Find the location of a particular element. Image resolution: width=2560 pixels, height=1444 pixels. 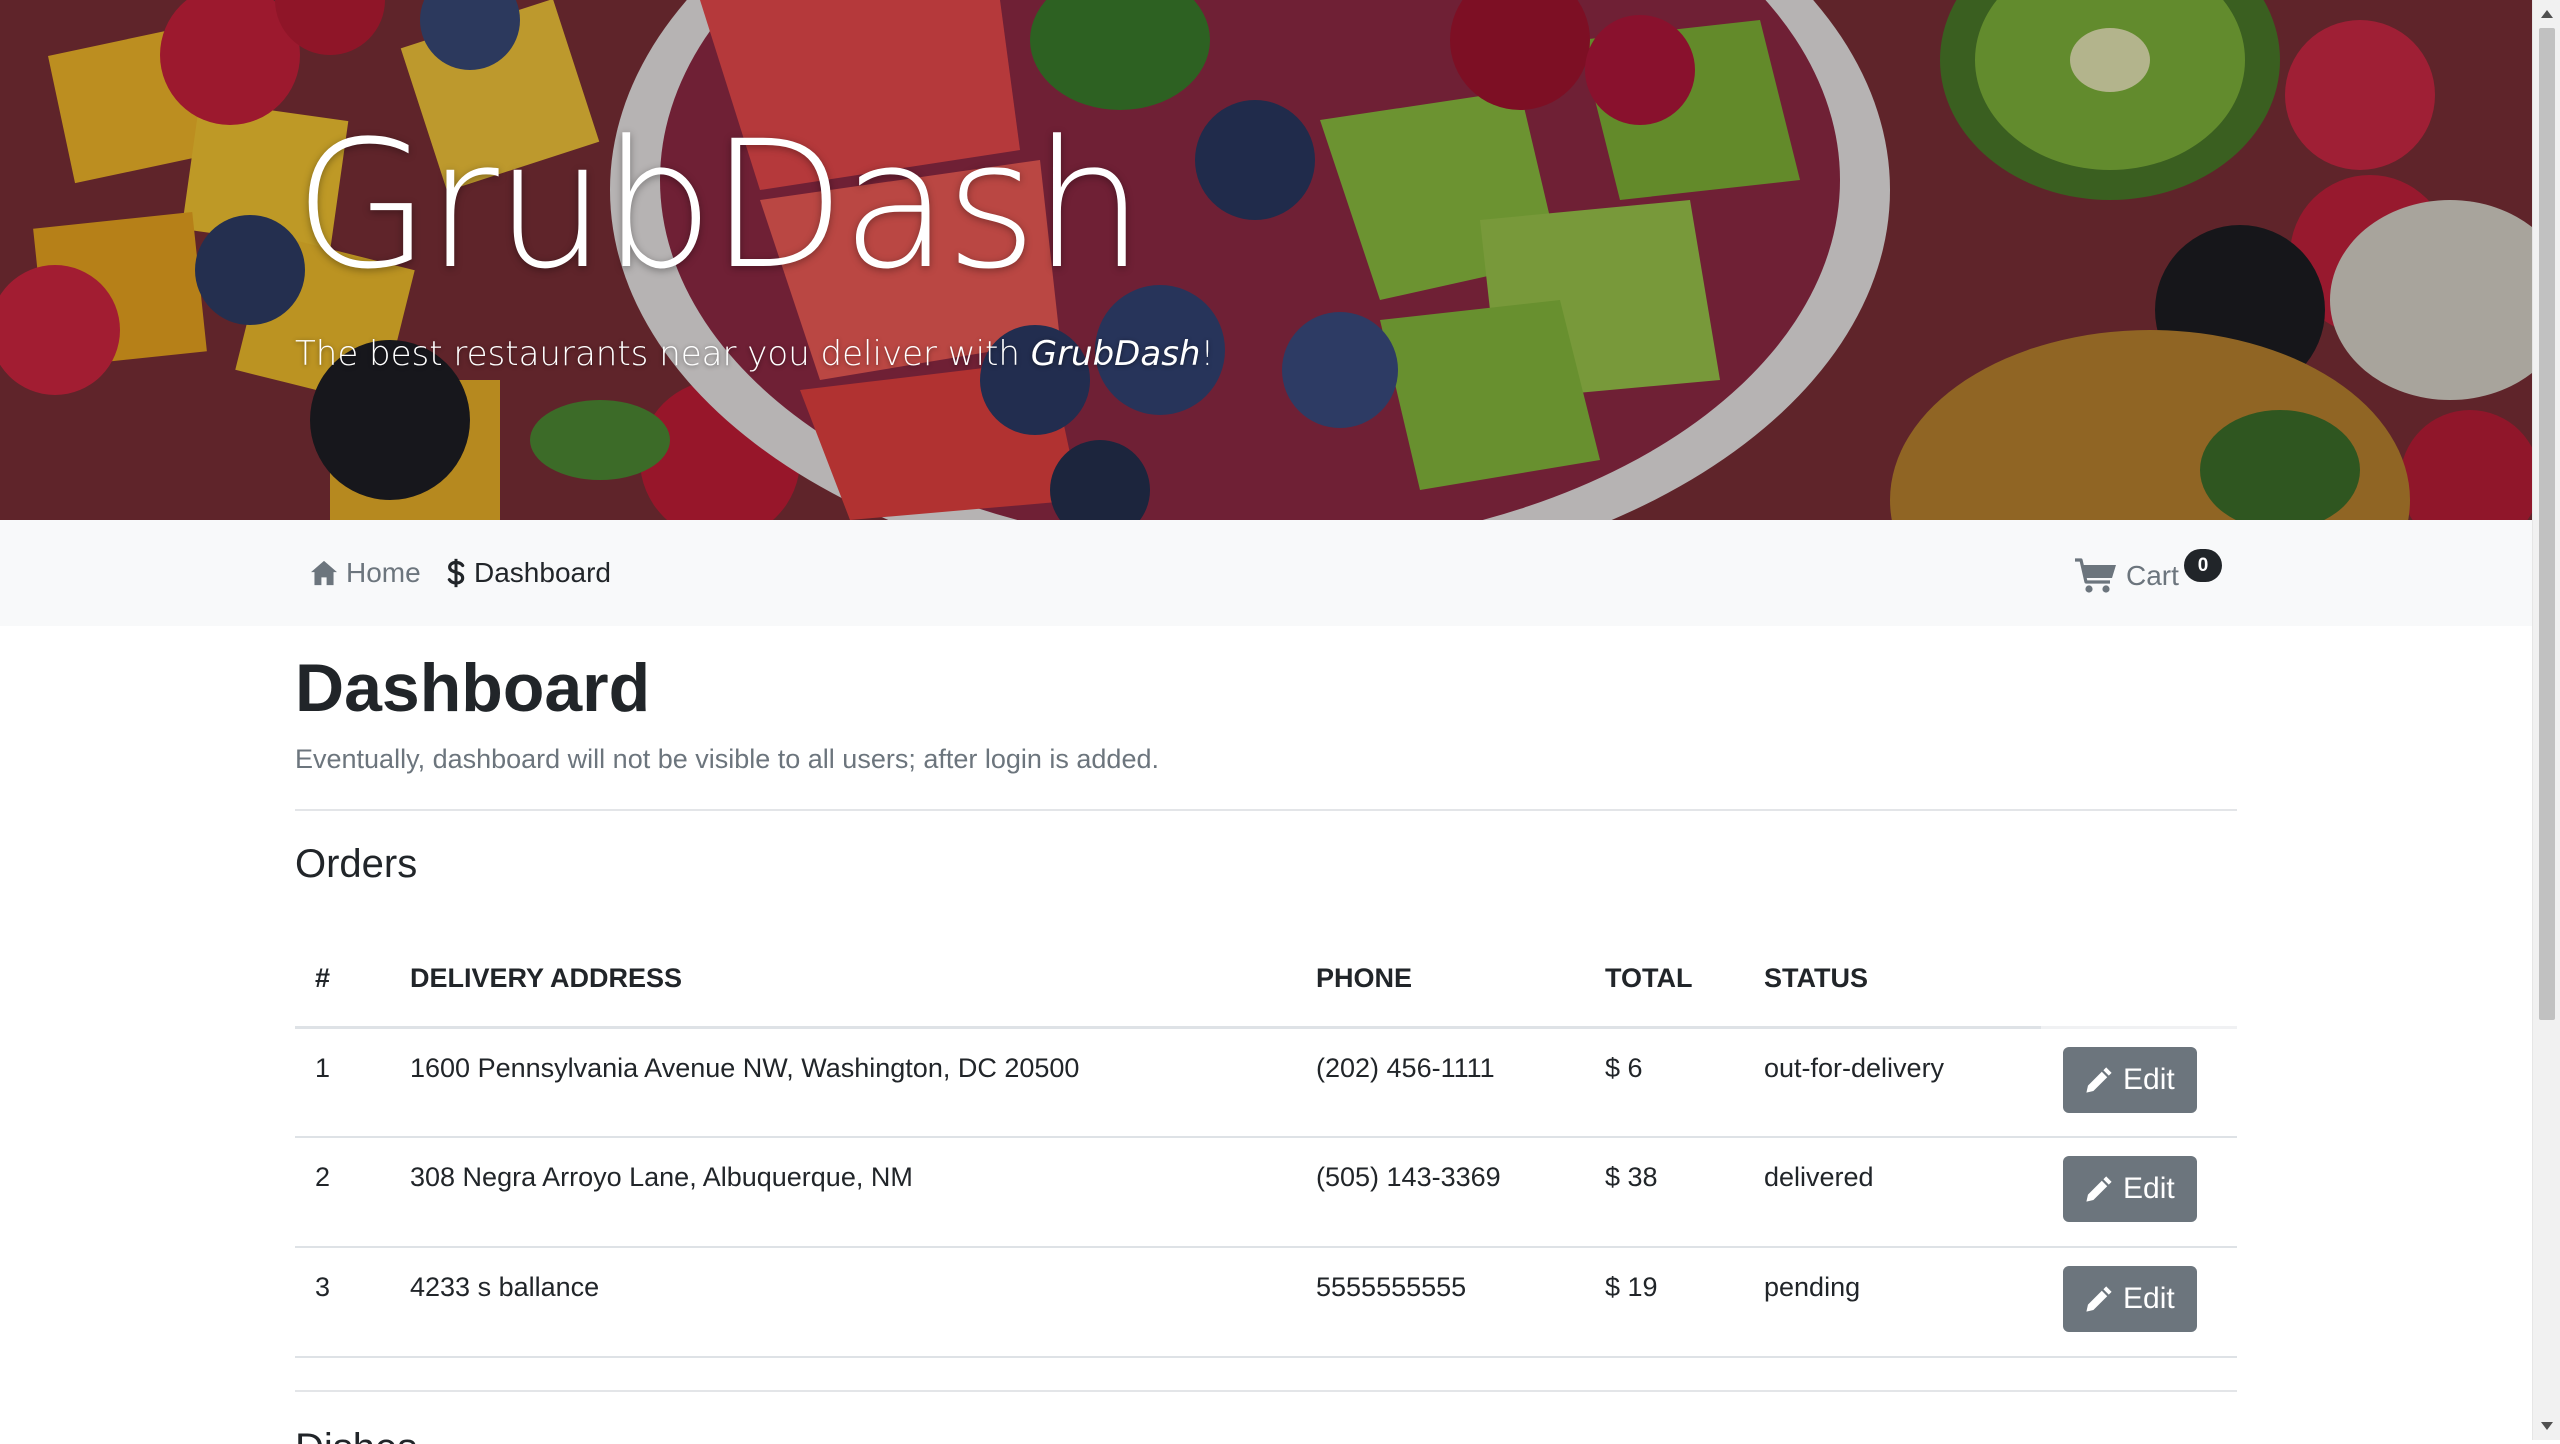

page-title: Dashboard is located at coordinates (473, 688).